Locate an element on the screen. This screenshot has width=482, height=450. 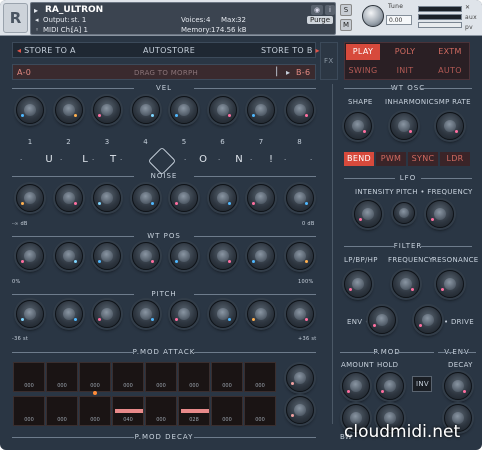
lfo-intensity-knob is located at coordinates (368, 214).